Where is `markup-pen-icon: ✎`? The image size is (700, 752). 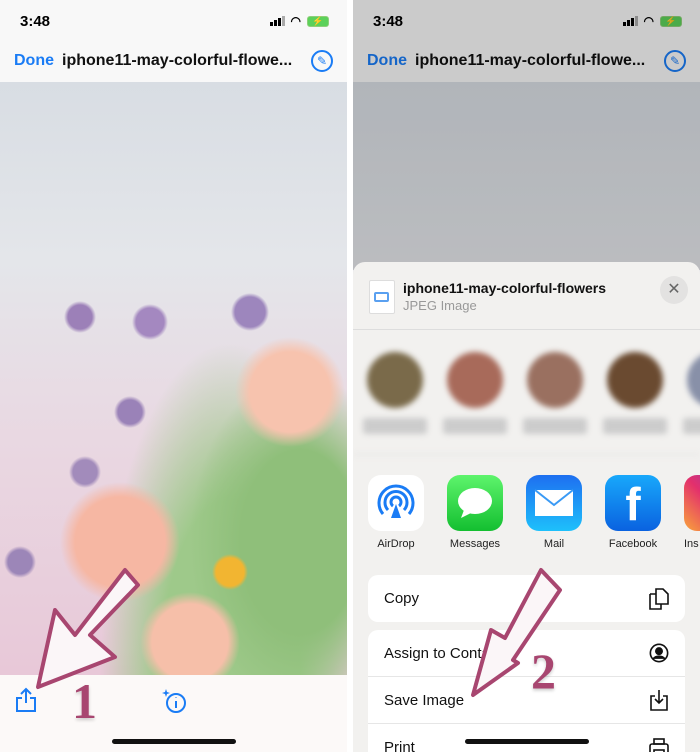 markup-pen-icon: ✎ is located at coordinates (322, 61).